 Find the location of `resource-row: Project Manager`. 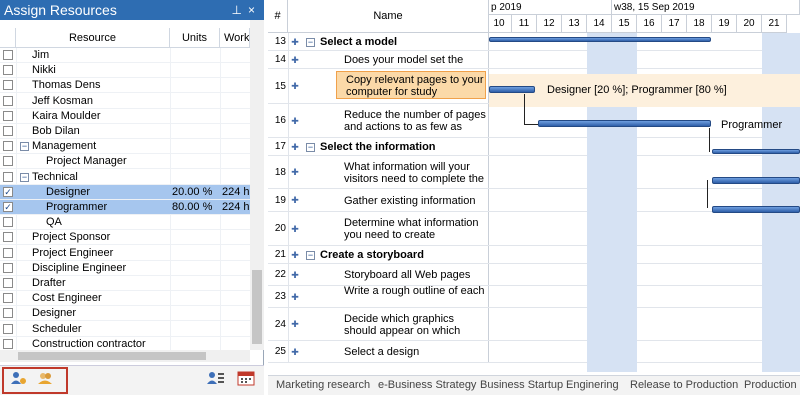

resource-row: Project Manager is located at coordinates (125, 162).